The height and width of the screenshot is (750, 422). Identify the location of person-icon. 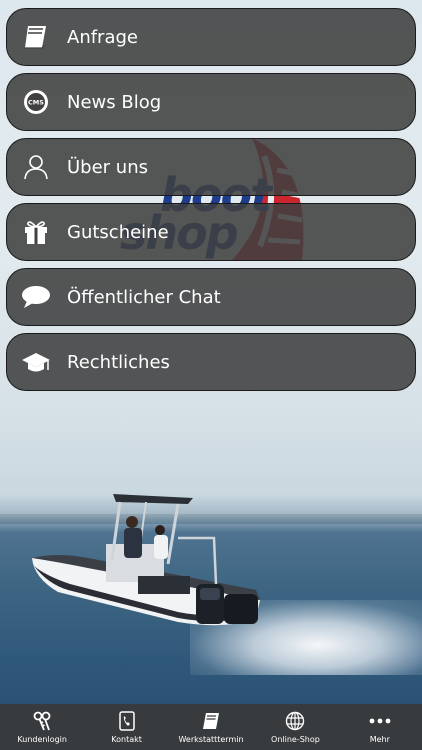
(36, 167).